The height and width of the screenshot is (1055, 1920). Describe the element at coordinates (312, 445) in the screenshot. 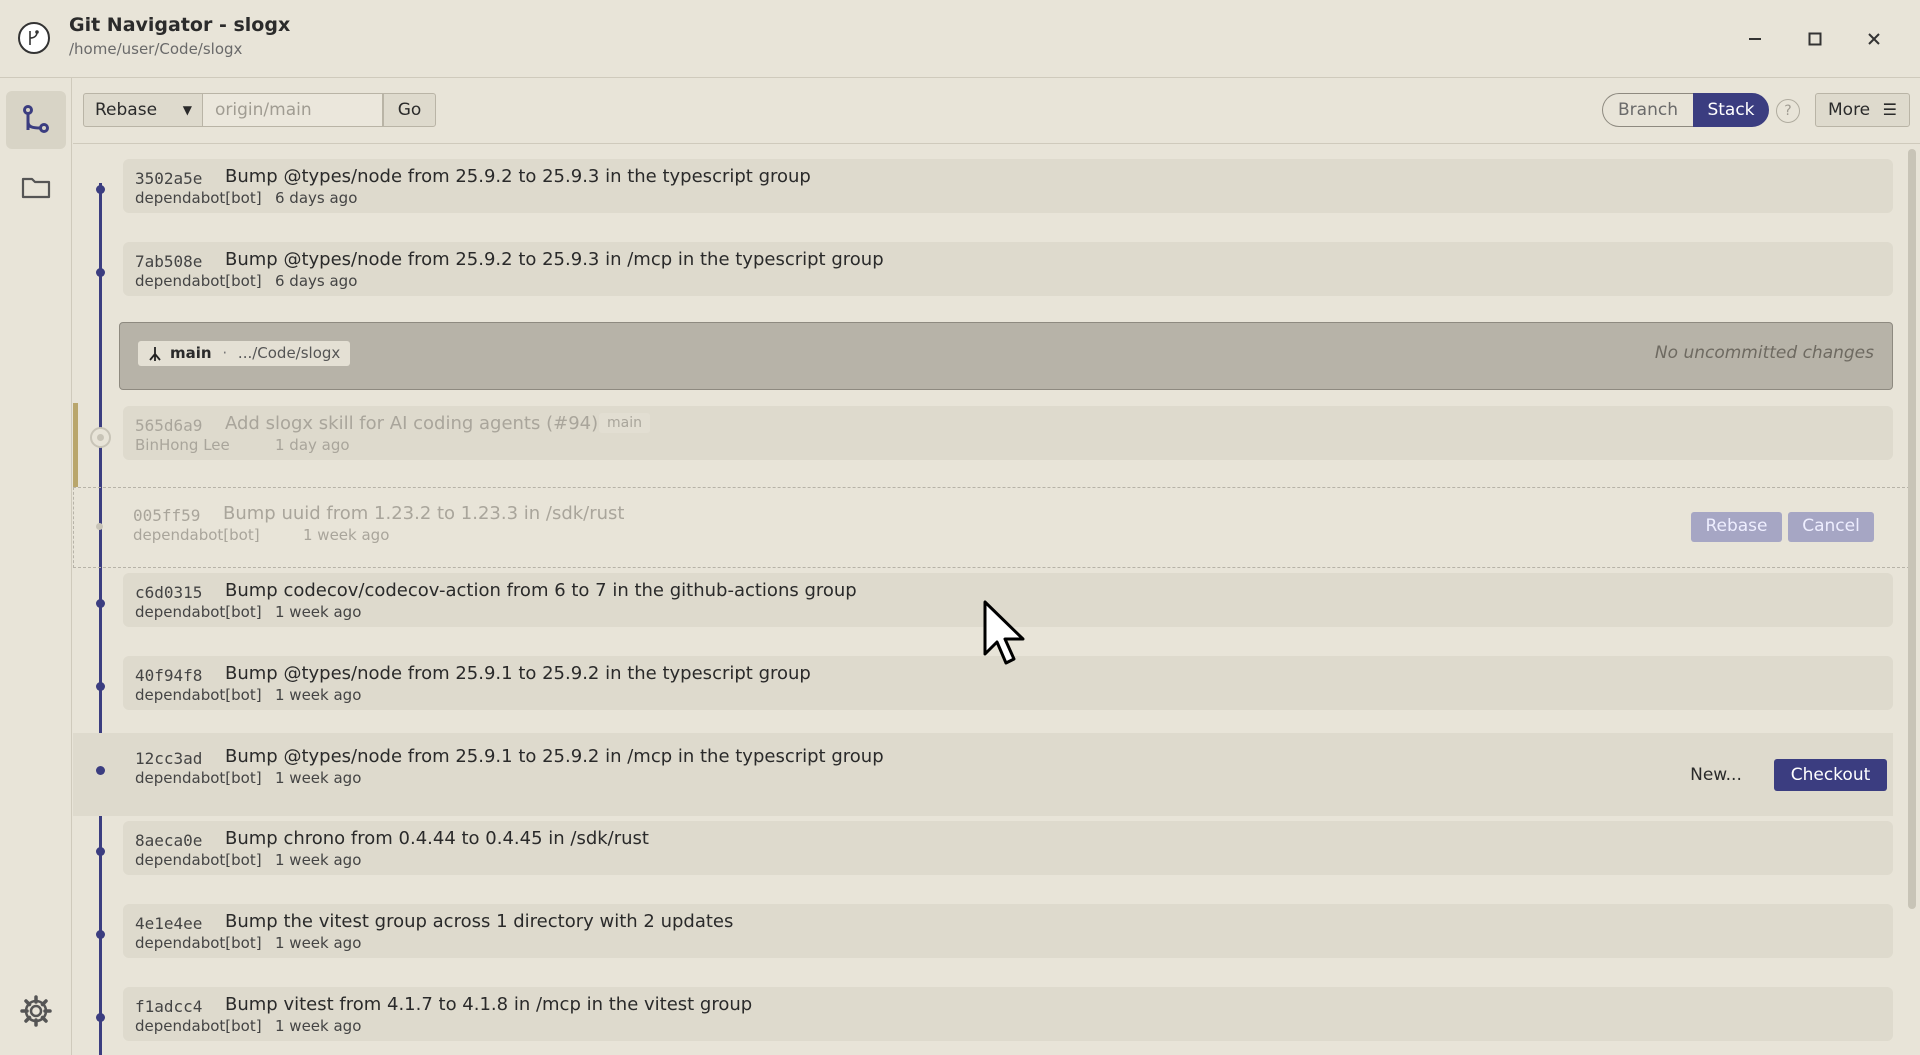

I see `commit-age: 1 day ago` at that location.